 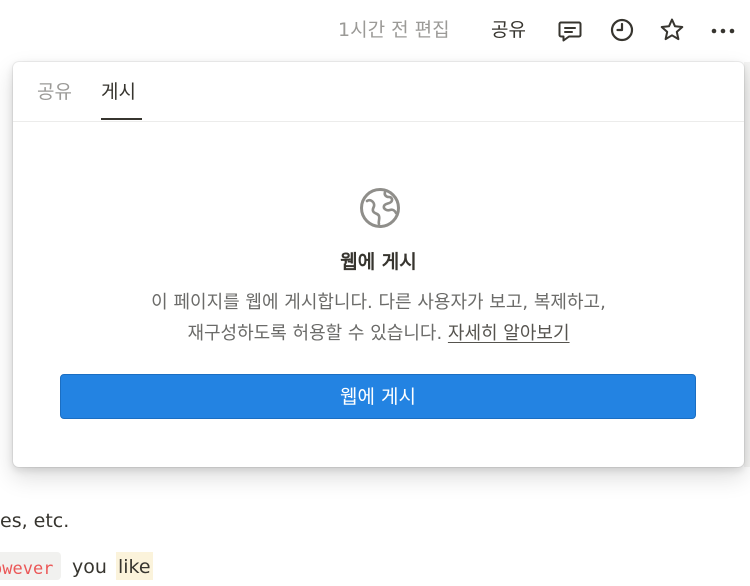 I want to click on description-line-2: 재구성하도록 허용할 수 있습니다. 자세히 알아보기, so click(x=378, y=333).